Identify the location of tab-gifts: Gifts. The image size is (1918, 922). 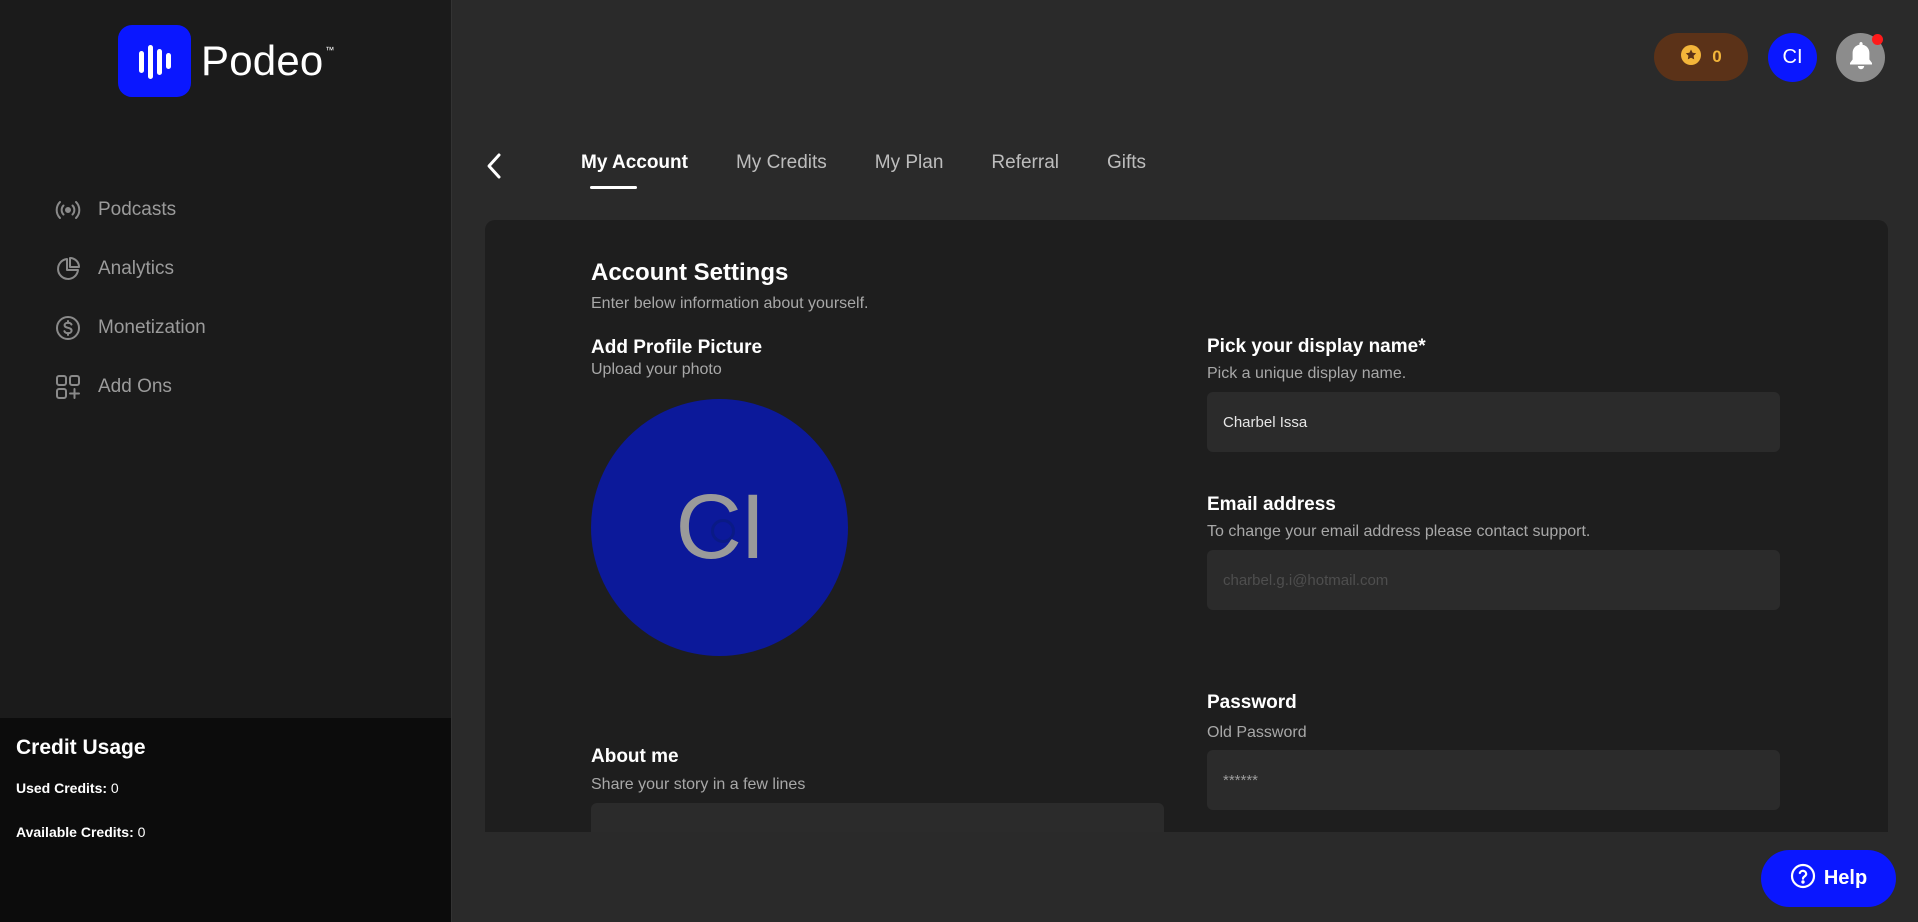
(1126, 163).